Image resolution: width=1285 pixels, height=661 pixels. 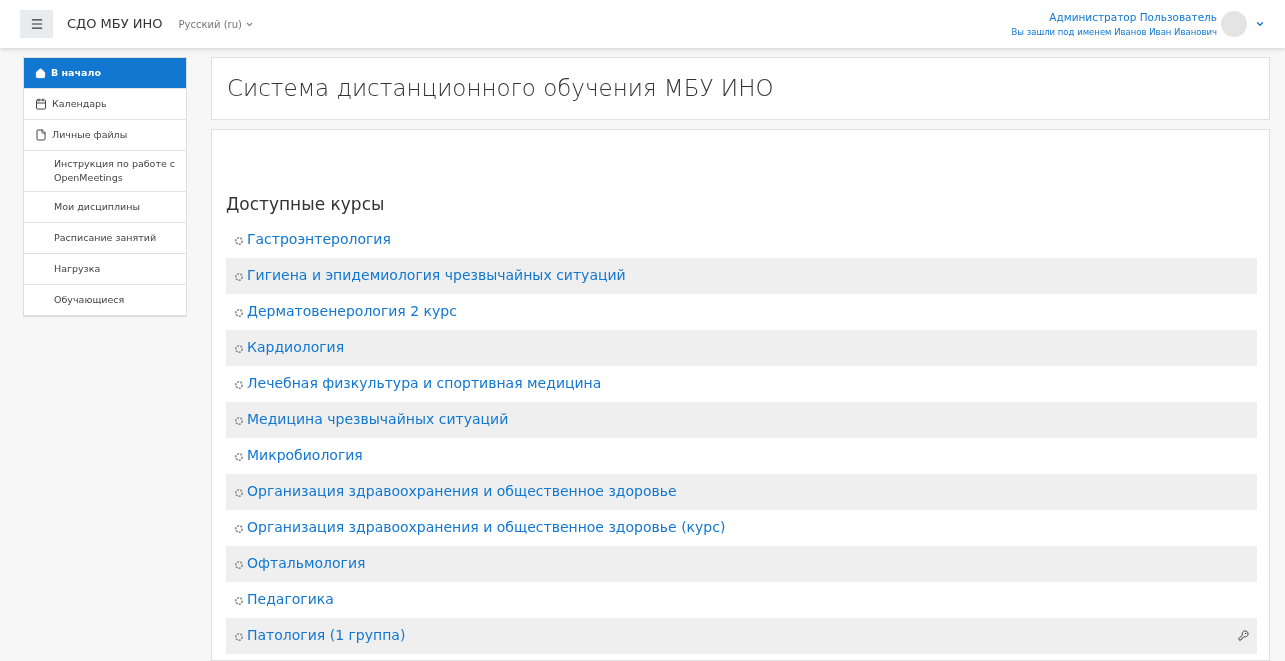 What do you see at coordinates (296, 347) in the screenshot?
I see `course-link: Кардиология` at bounding box center [296, 347].